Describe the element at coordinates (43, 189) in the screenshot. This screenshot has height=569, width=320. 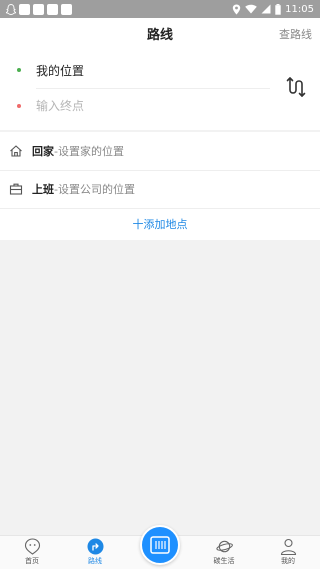
I see `work-label: 上班` at that location.